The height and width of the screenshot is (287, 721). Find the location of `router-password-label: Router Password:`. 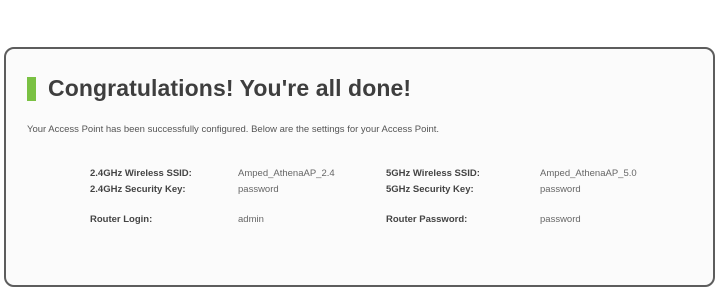

router-password-label: Router Password: is located at coordinates (427, 219).